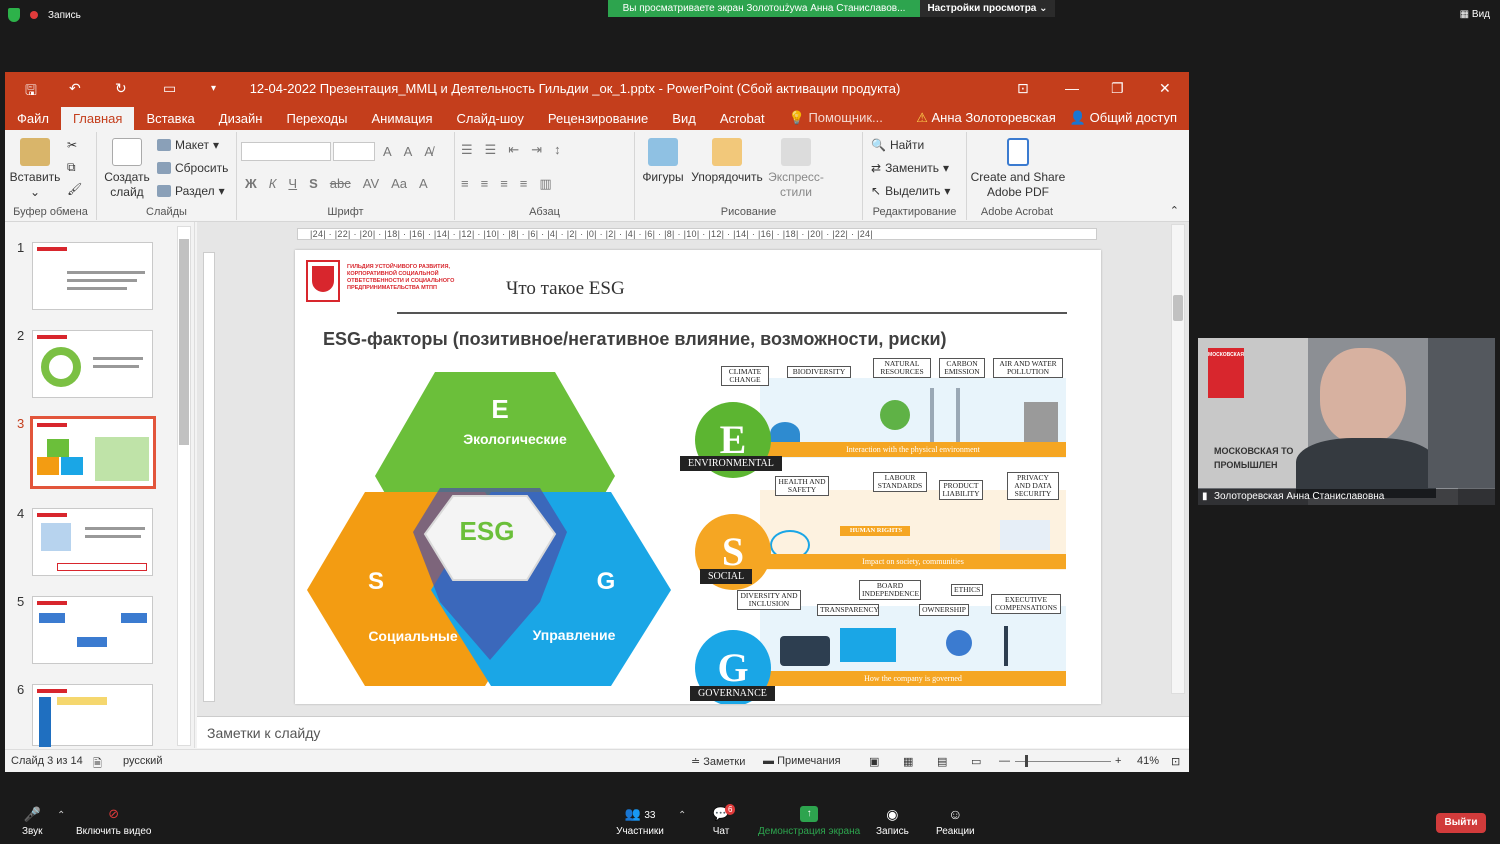 Image resolution: width=1500 pixels, height=844 pixels. Describe the element at coordinates (682, 815) in the screenshot. I see `participants-options-chevron-icon: ⌃` at that location.